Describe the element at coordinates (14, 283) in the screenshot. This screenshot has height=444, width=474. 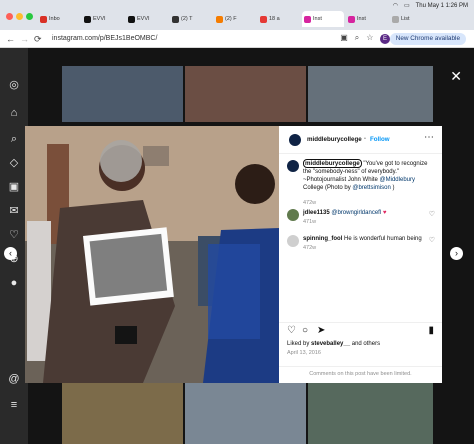
I see `profile-icon: ●` at that location.